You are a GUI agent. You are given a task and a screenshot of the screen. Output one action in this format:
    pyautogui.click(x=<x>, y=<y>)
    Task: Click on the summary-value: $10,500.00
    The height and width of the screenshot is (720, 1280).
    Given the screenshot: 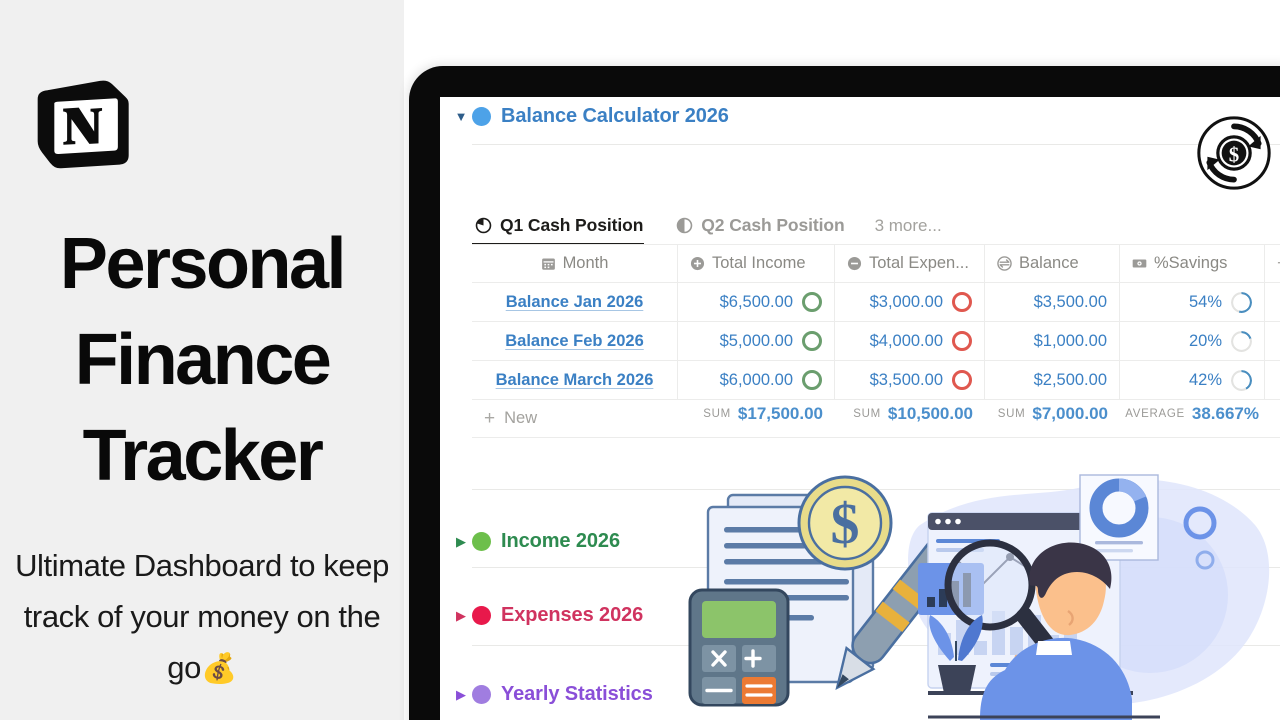 What is the action you would take?
    pyautogui.click(x=930, y=413)
    